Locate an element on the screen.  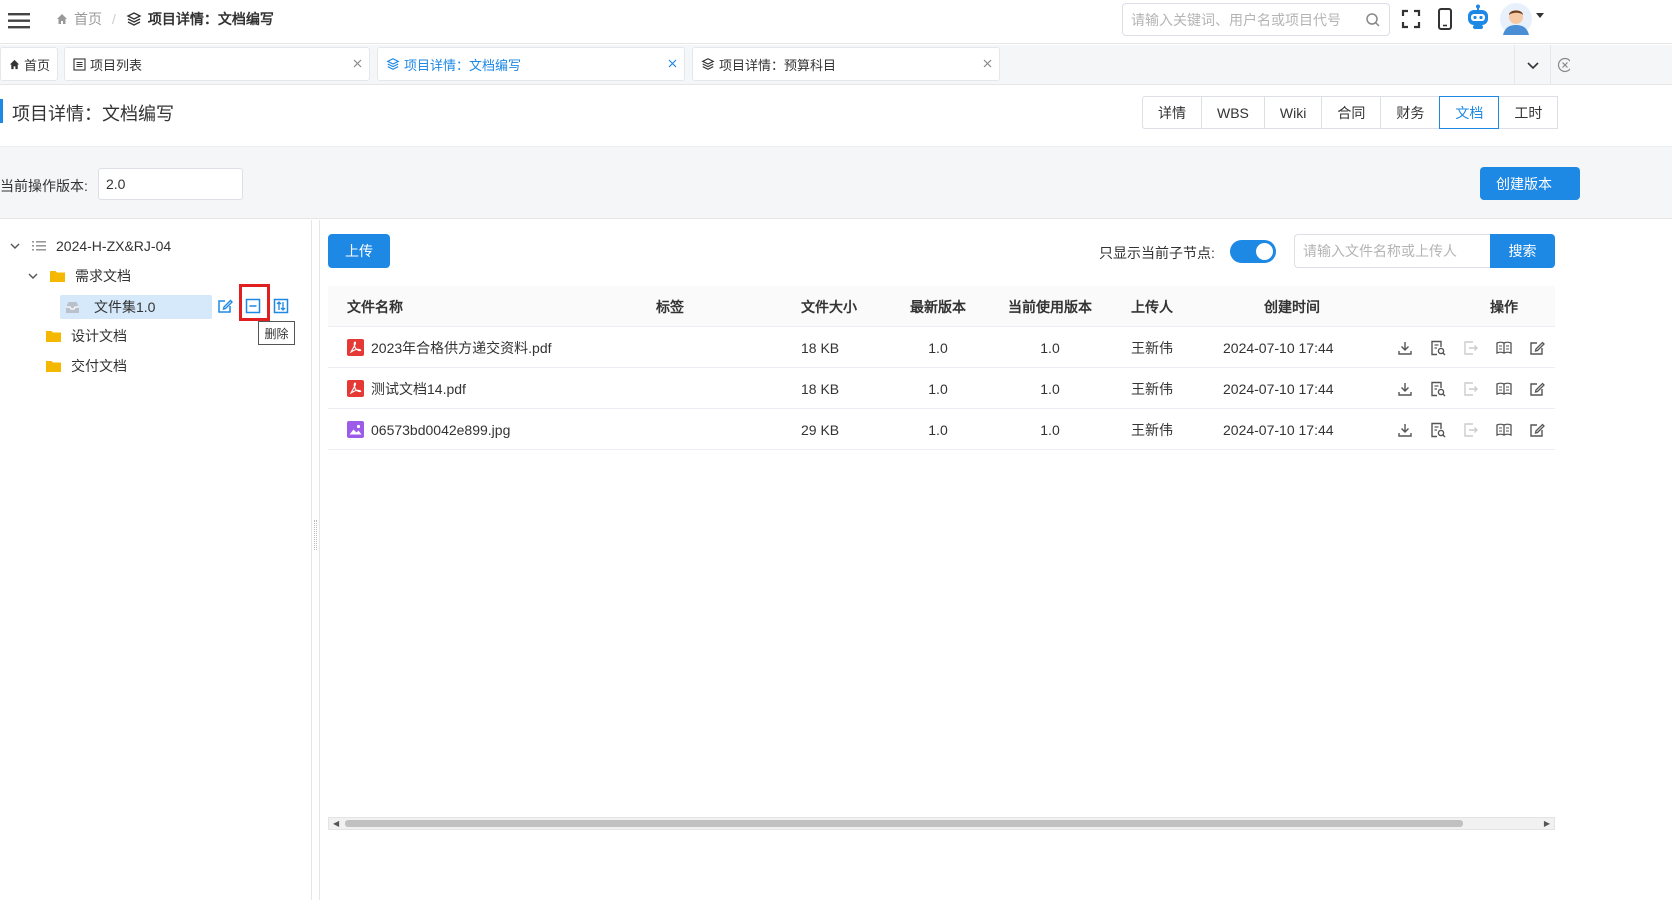
page-header: 项目详情：文档编写 详情 WBS Wiki 合同 财务 文档 工时 is located at coordinates (836, 116).